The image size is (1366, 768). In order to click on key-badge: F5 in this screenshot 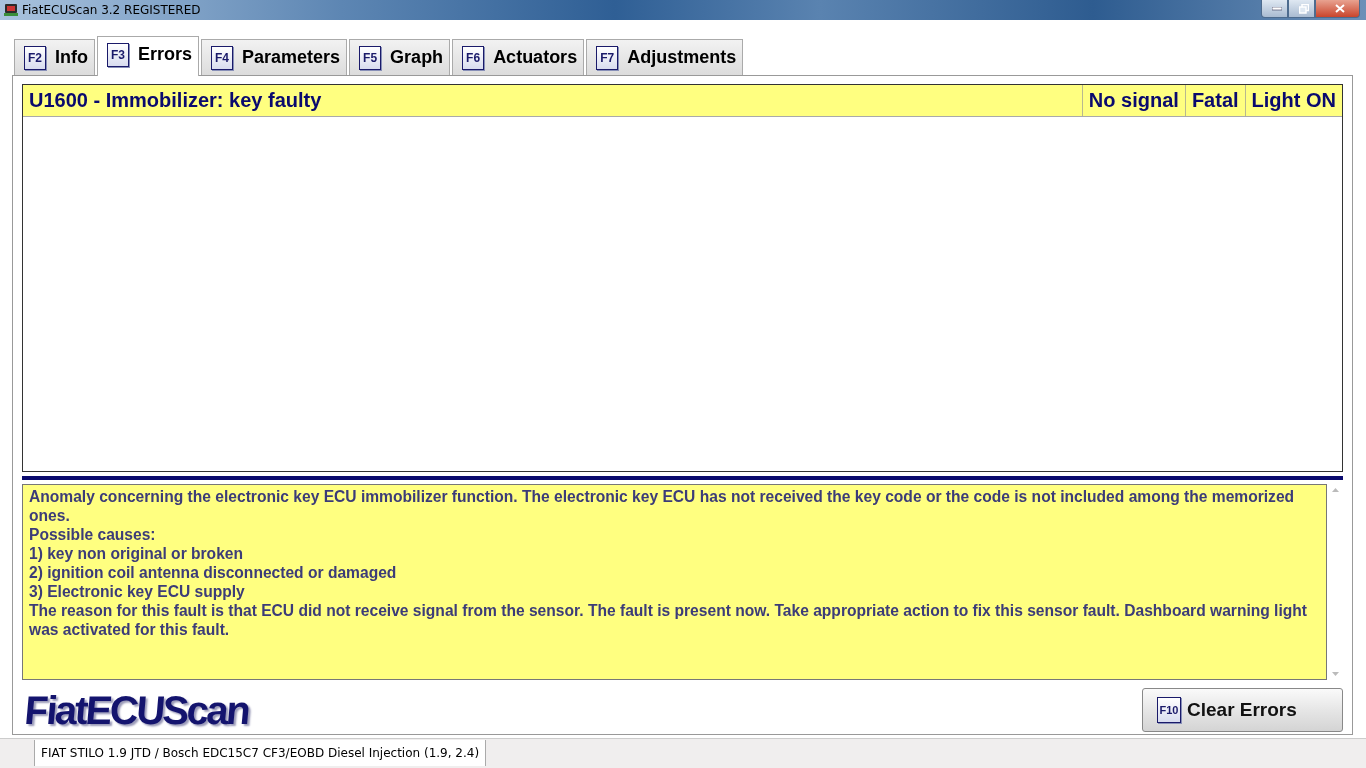, I will do `click(370, 57)`.